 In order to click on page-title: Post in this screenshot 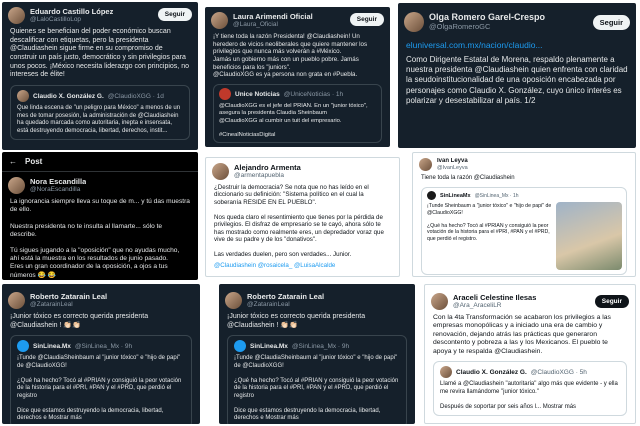, I will do `click(34, 161)`.